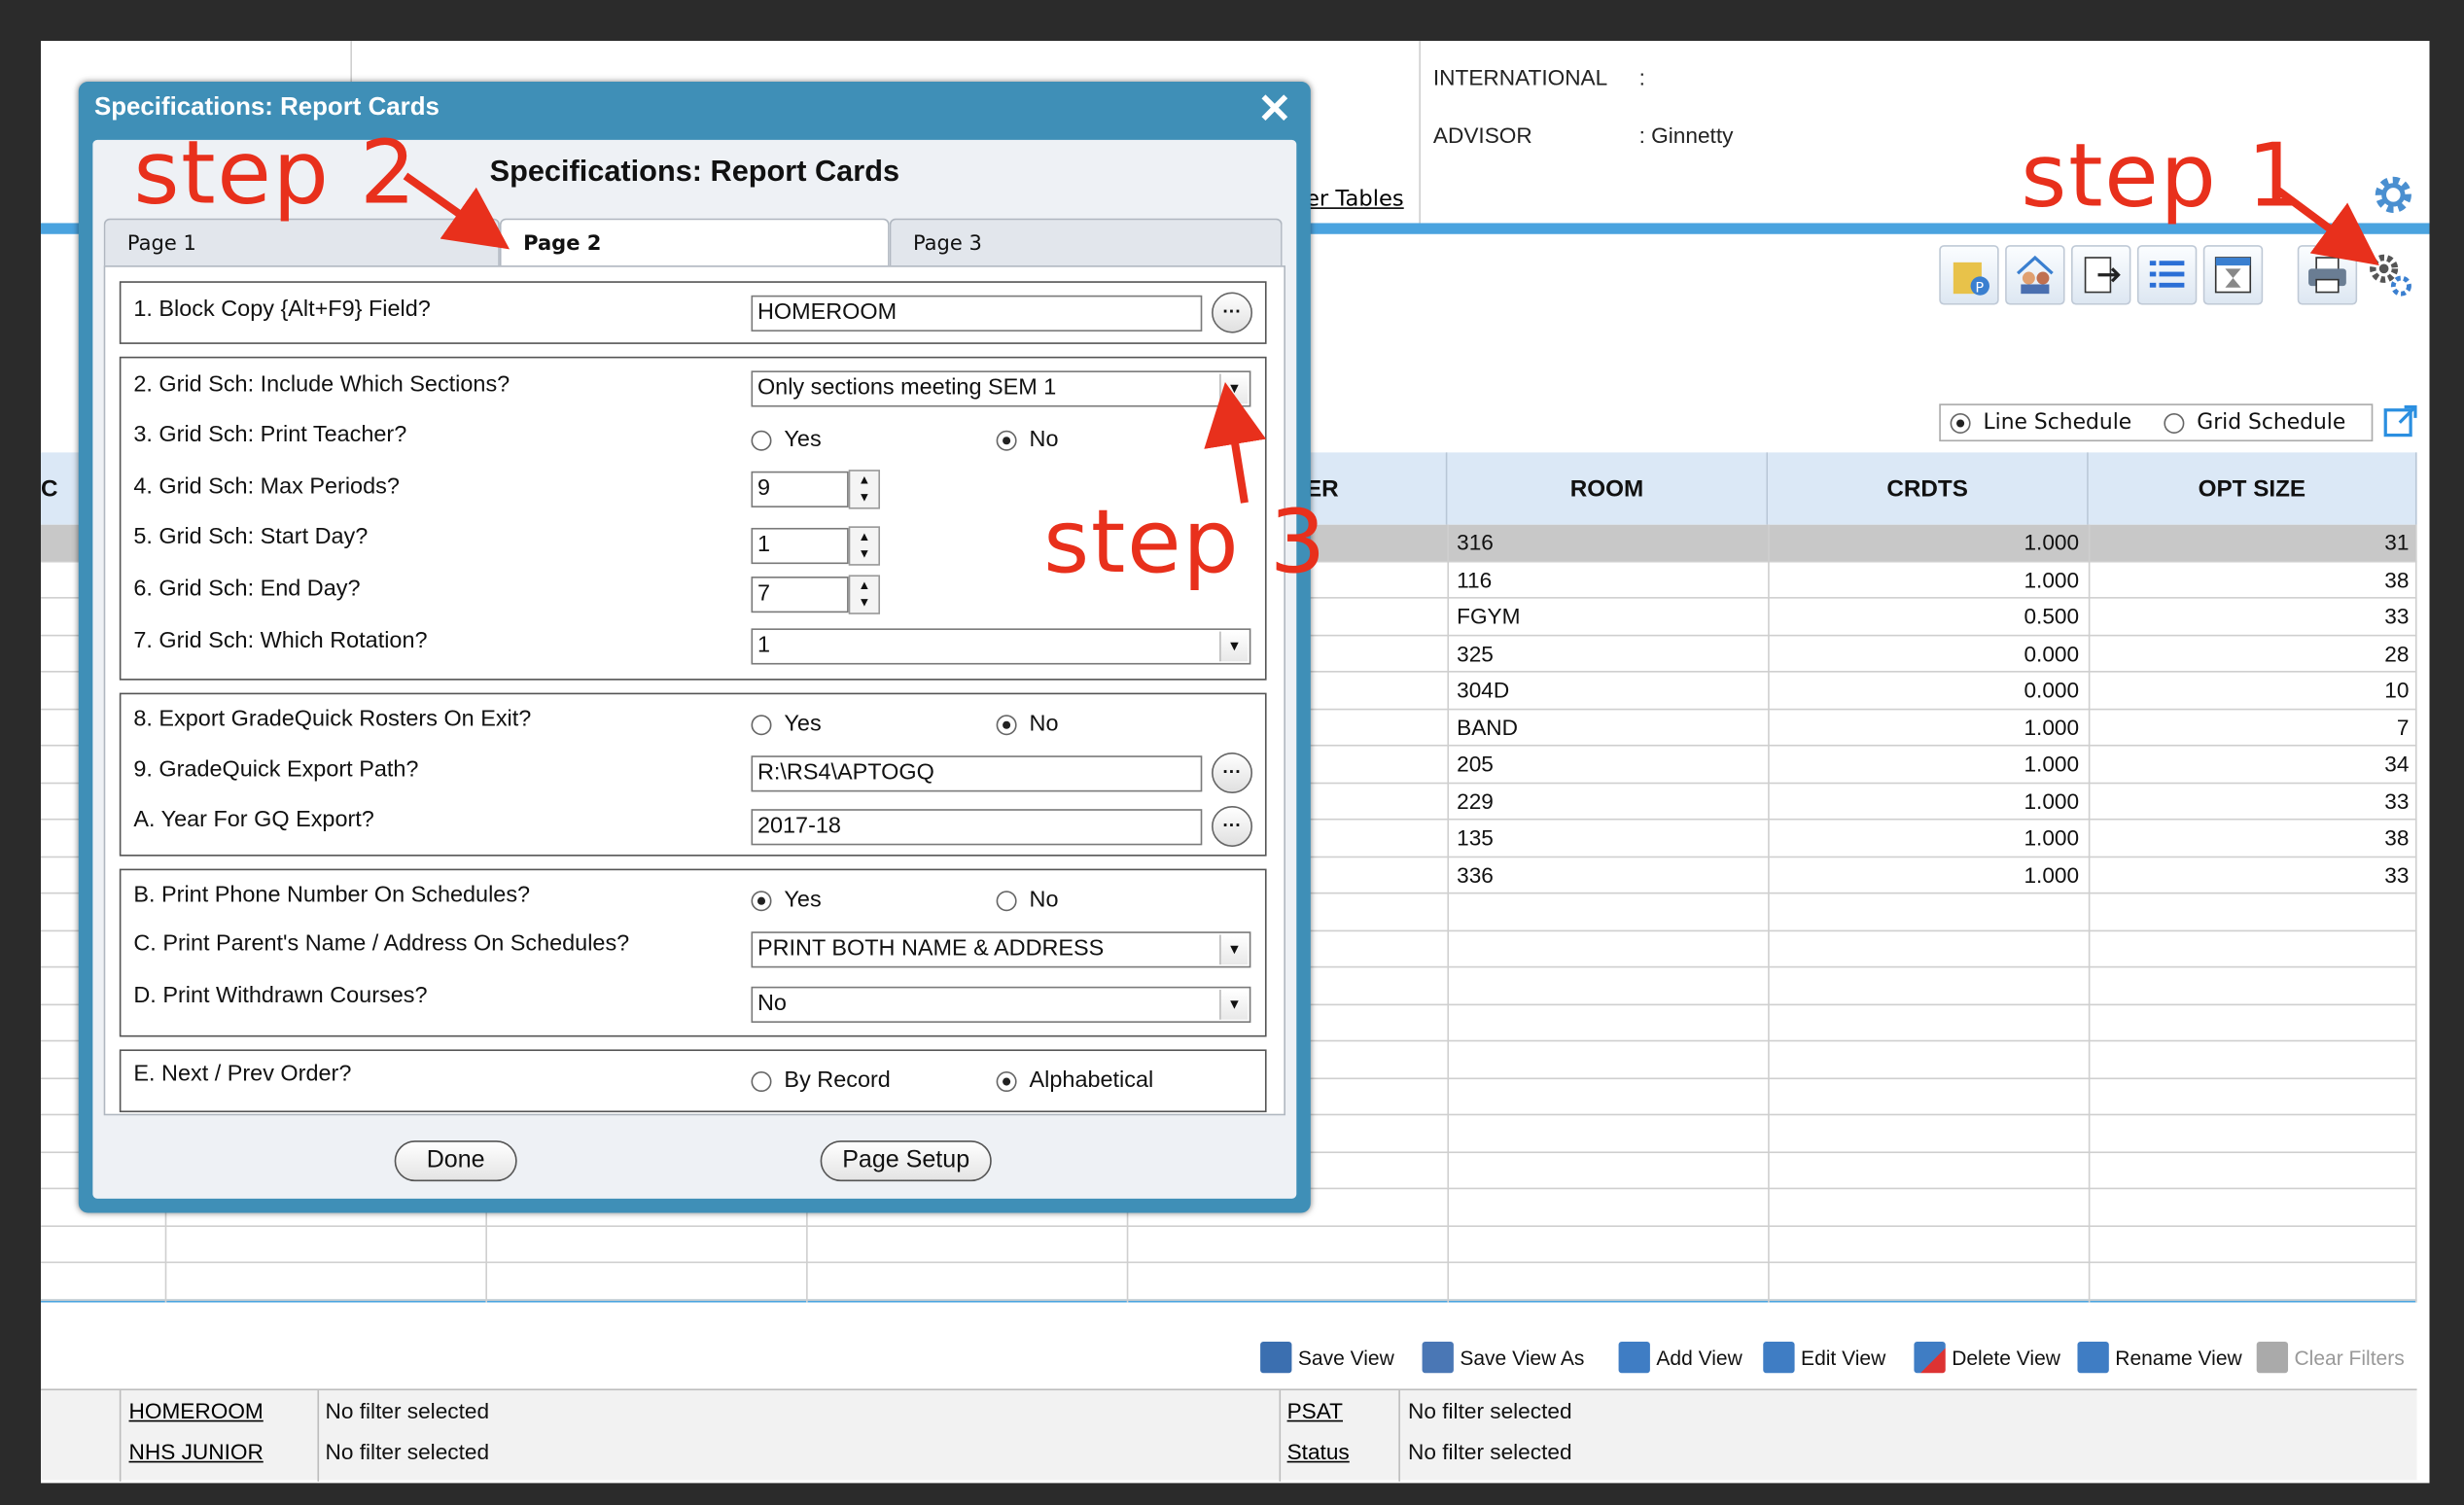 This screenshot has width=2464, height=1505. I want to click on step-1-arrow, so click(2325, 225).